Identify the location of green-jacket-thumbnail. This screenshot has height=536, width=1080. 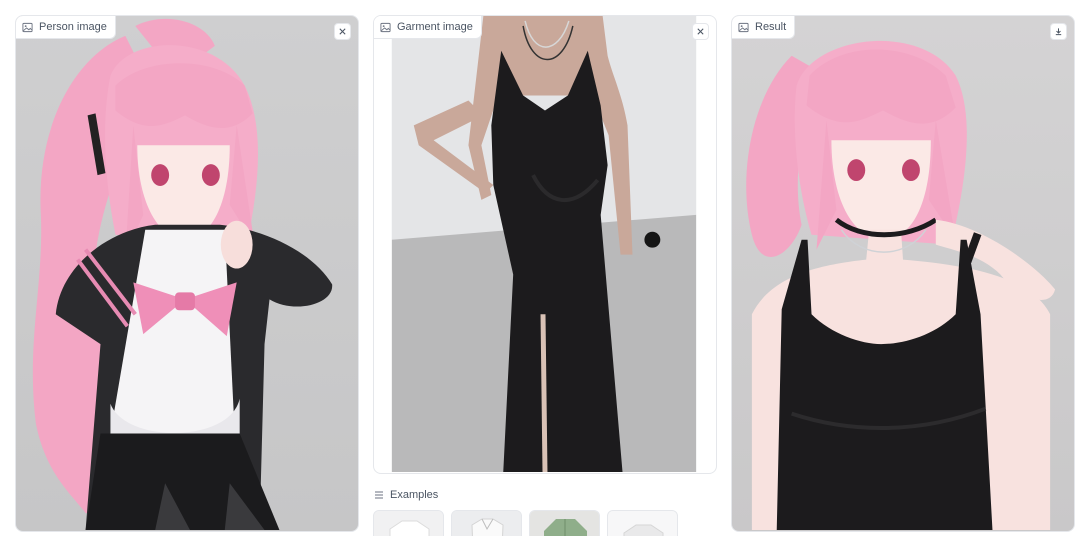
(564, 523).